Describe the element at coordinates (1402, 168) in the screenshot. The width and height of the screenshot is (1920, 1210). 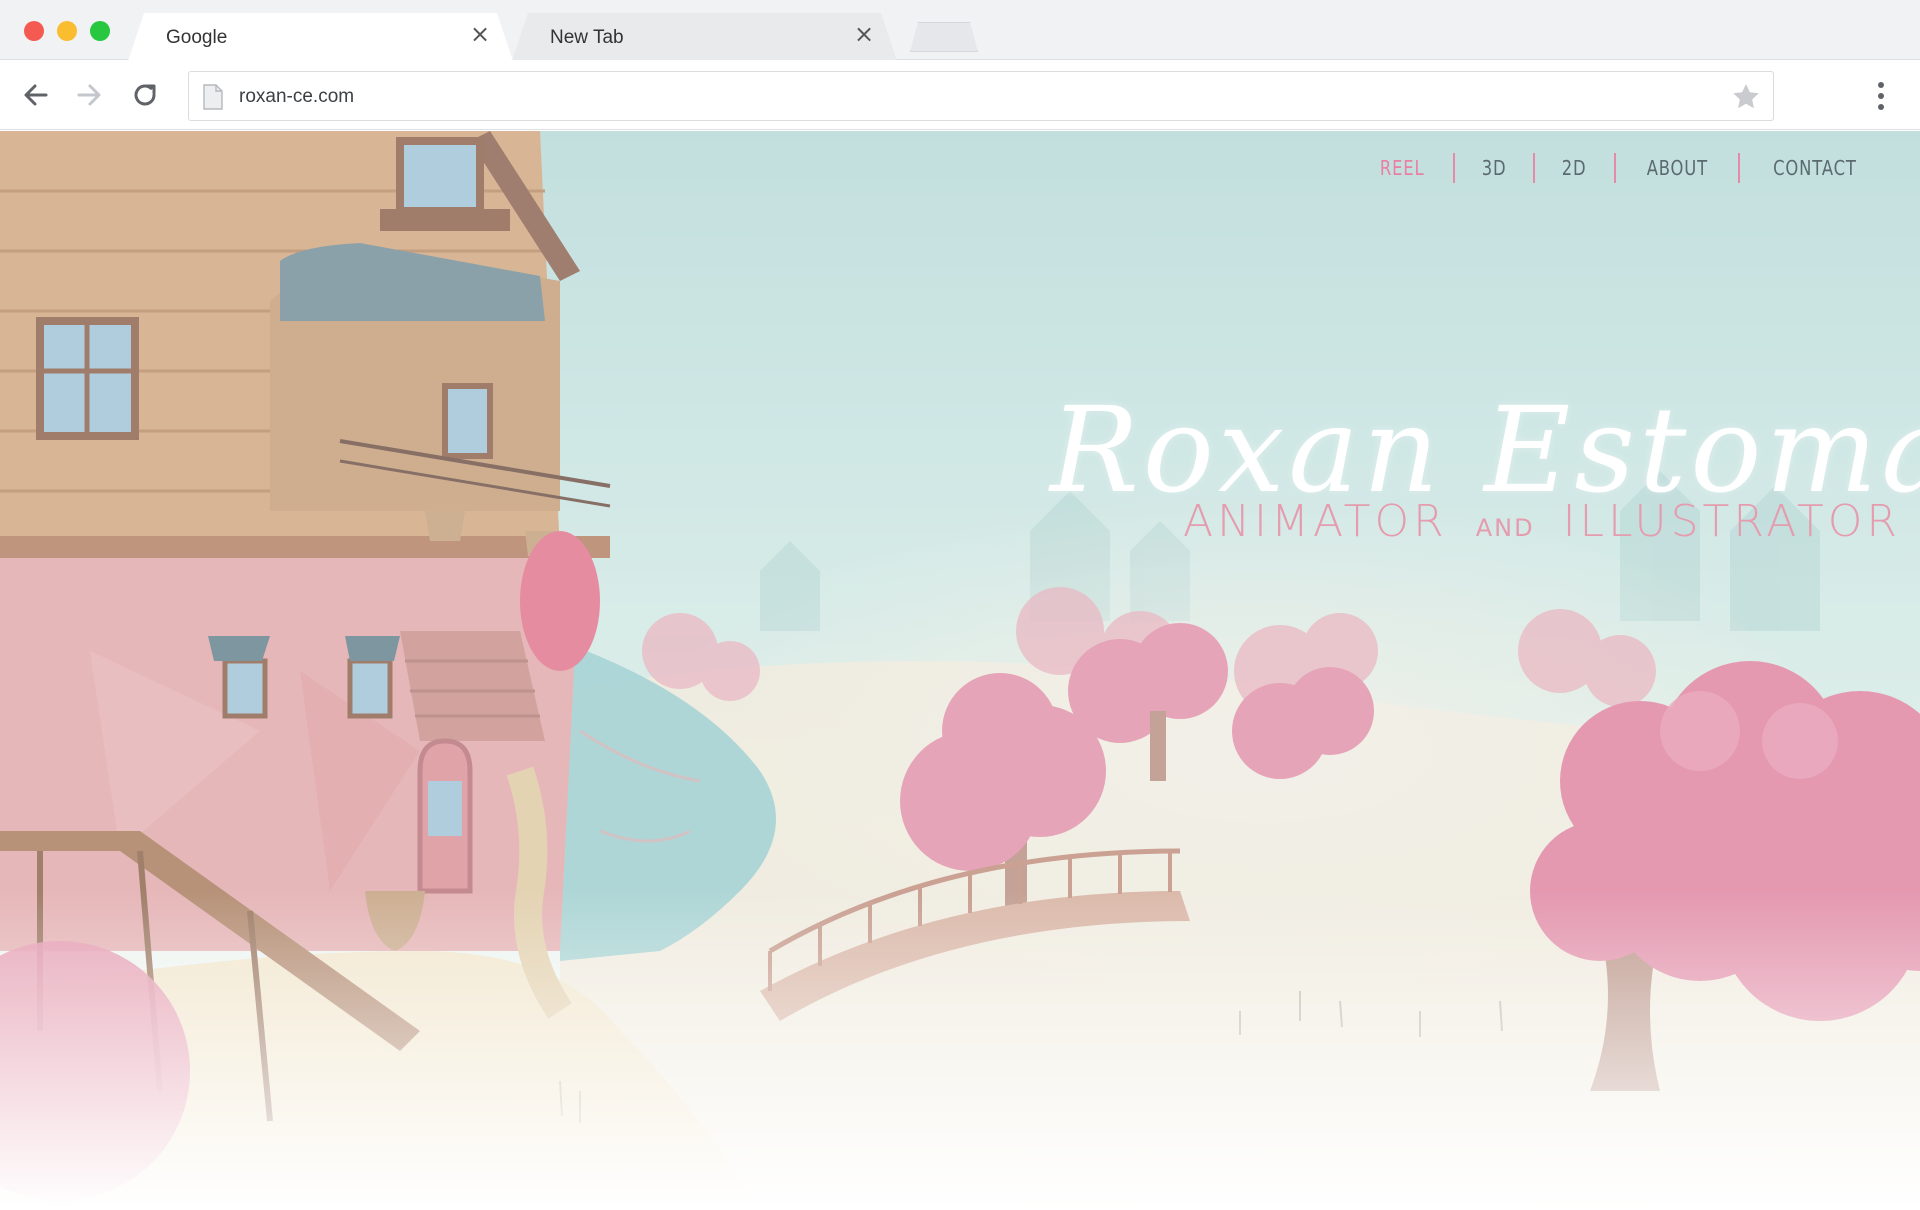
I see `nav-item-reel: REEL` at that location.